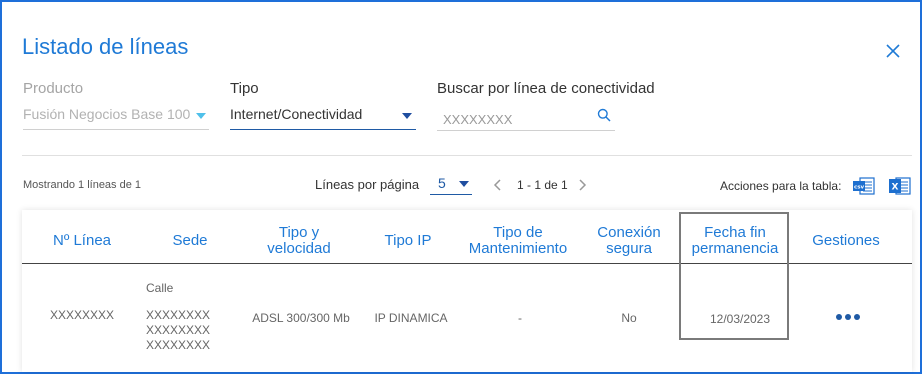 This screenshot has height=374, width=922. Describe the element at coordinates (244, 88) in the screenshot. I see `tipo-label: Tipo` at that location.